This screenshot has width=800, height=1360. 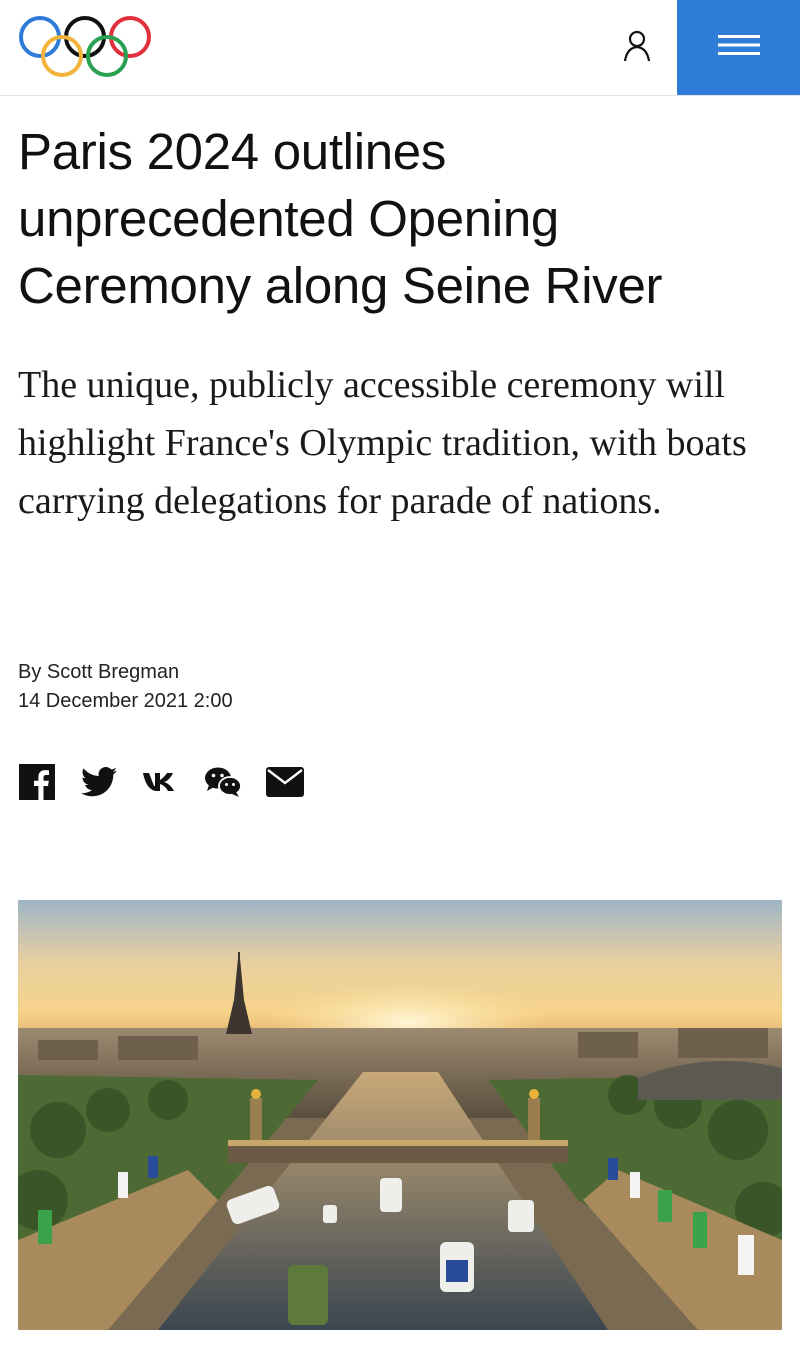 What do you see at coordinates (99, 672) in the screenshot?
I see `author-name: By Scott Bregman` at bounding box center [99, 672].